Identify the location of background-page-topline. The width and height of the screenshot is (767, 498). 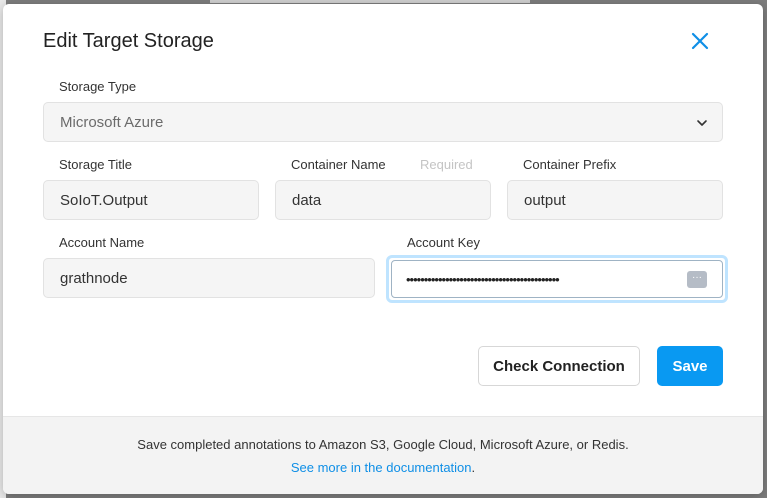
(370, 1).